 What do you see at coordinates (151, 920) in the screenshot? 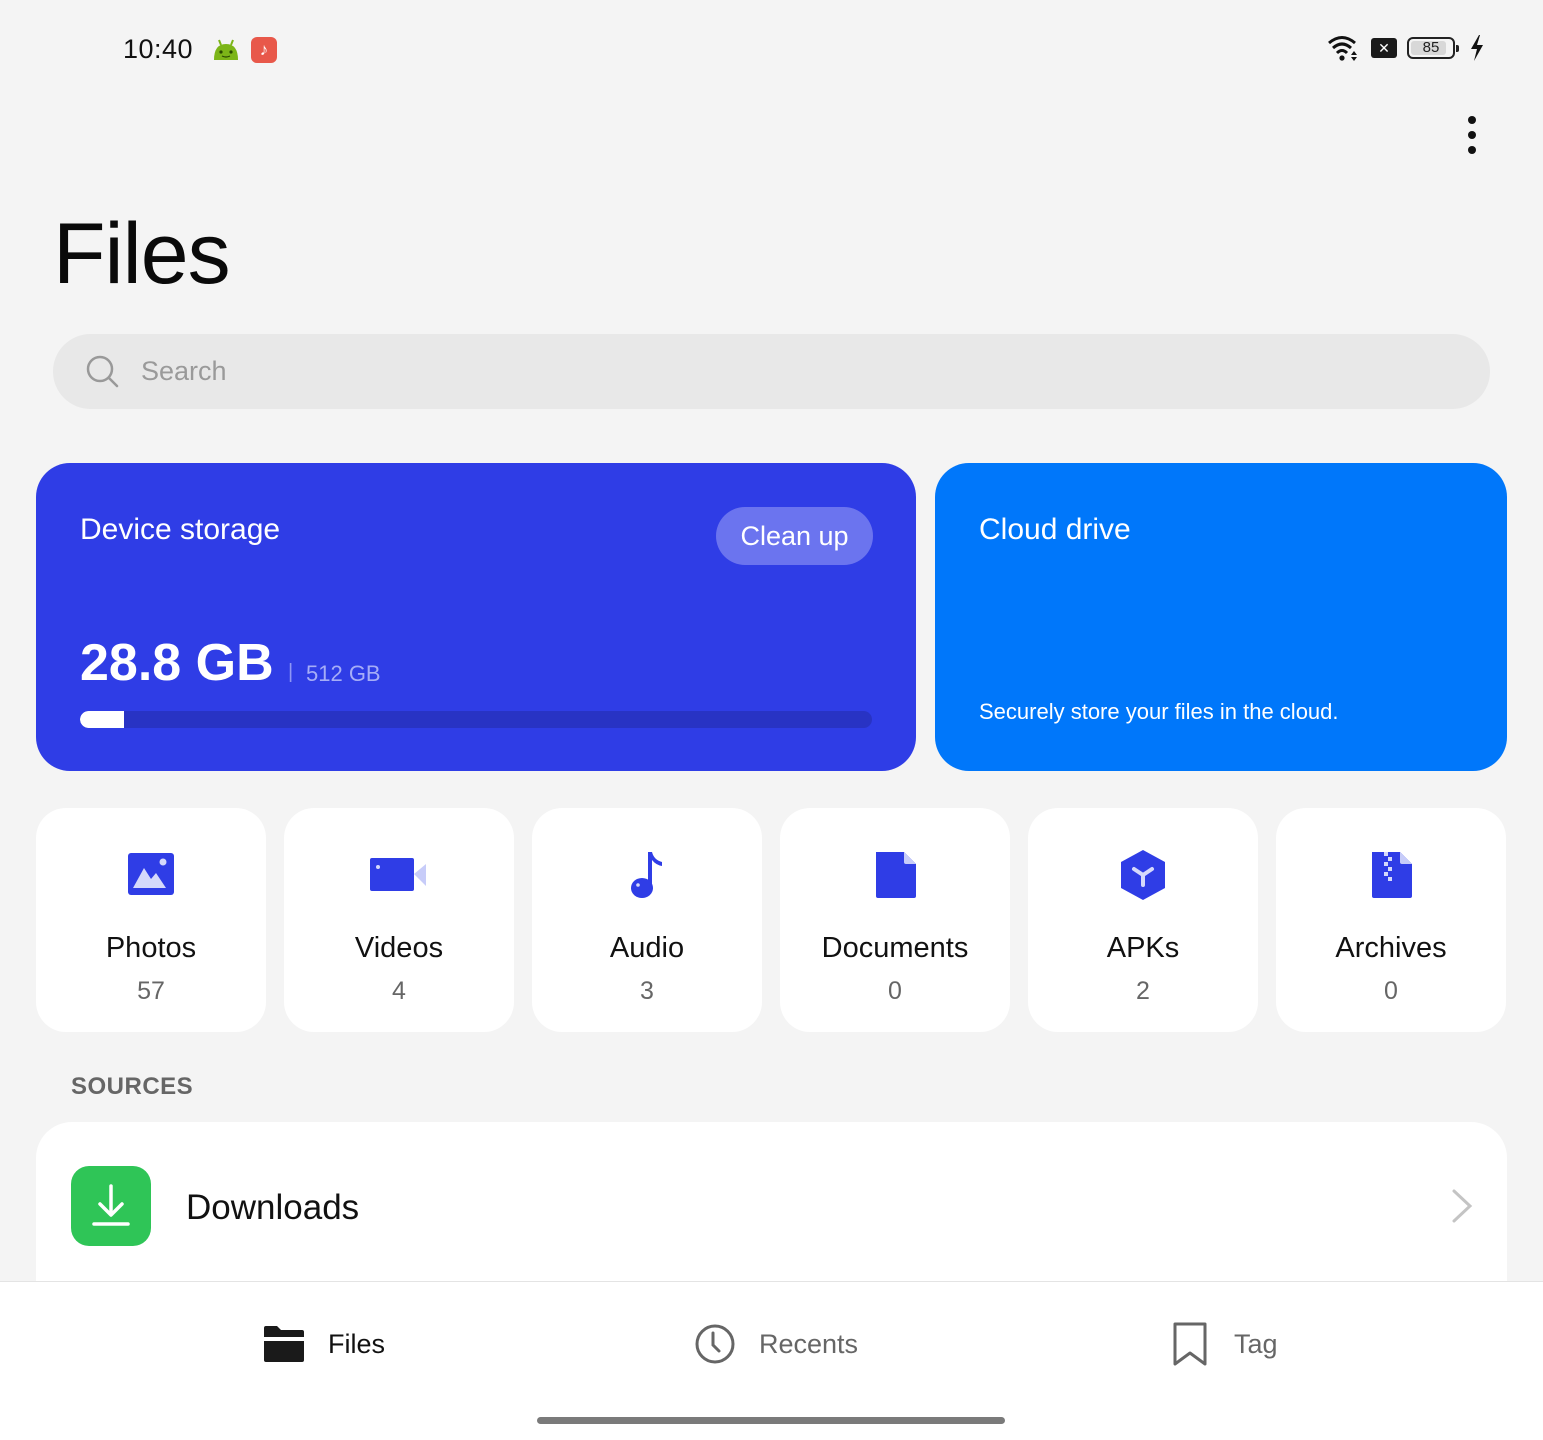
I see `category-photos: Photos 57` at bounding box center [151, 920].